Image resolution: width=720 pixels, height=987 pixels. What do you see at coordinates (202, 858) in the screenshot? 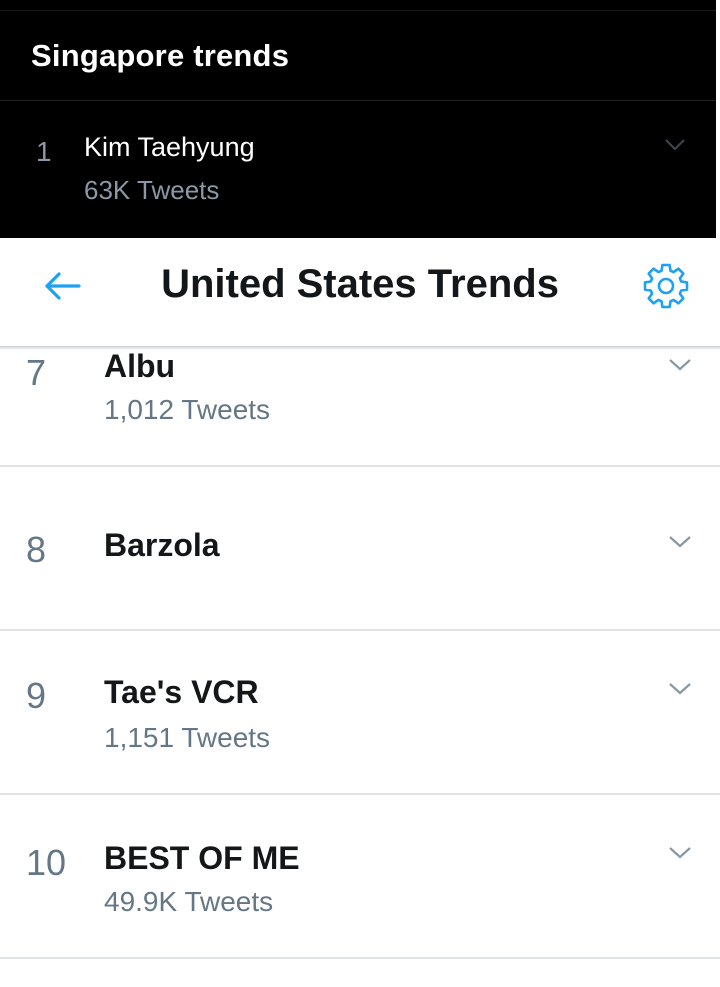
I see `trend-name: BEST OF ME` at bounding box center [202, 858].